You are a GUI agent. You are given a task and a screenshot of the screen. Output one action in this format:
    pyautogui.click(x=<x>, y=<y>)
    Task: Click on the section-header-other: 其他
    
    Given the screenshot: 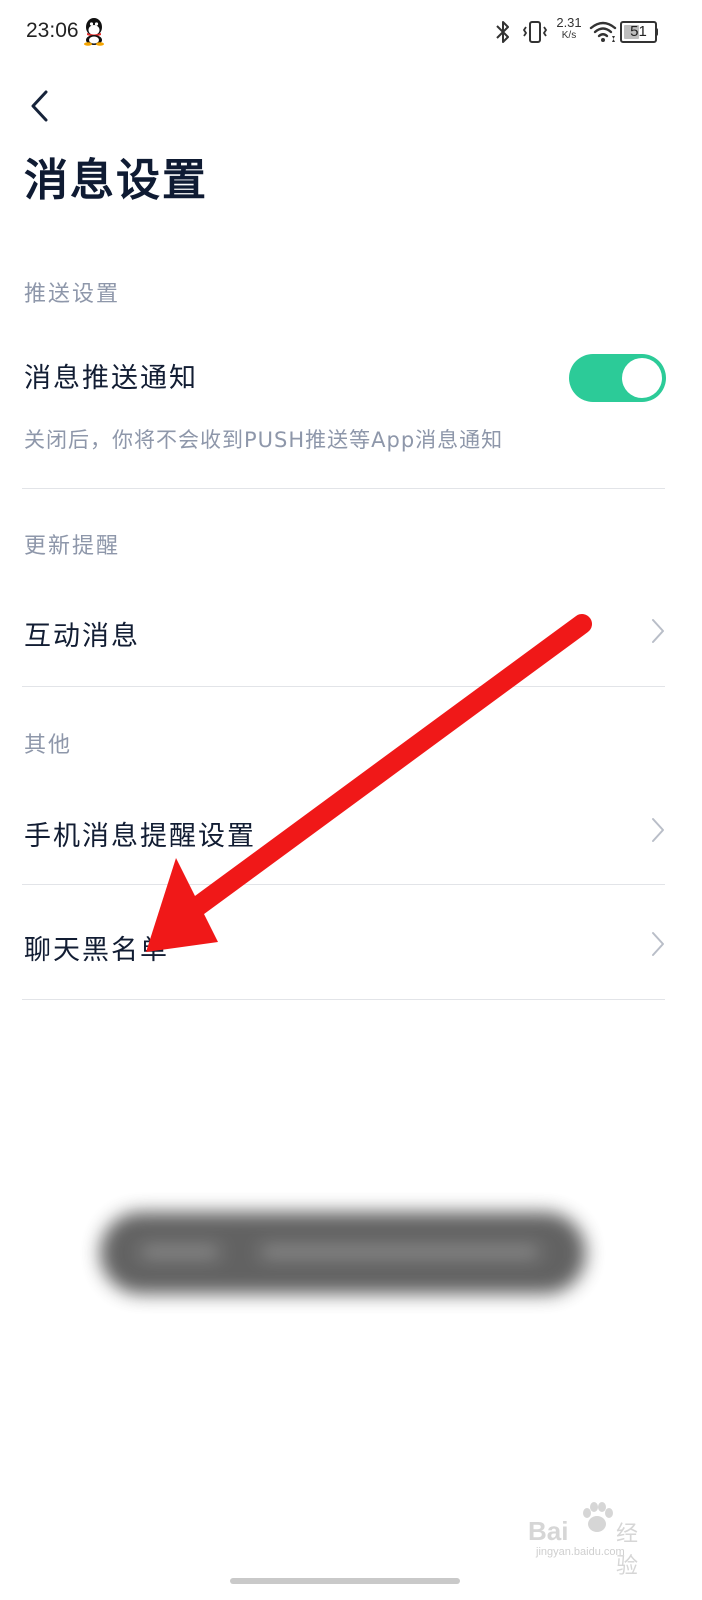 What is the action you would take?
    pyautogui.click(x=48, y=745)
    